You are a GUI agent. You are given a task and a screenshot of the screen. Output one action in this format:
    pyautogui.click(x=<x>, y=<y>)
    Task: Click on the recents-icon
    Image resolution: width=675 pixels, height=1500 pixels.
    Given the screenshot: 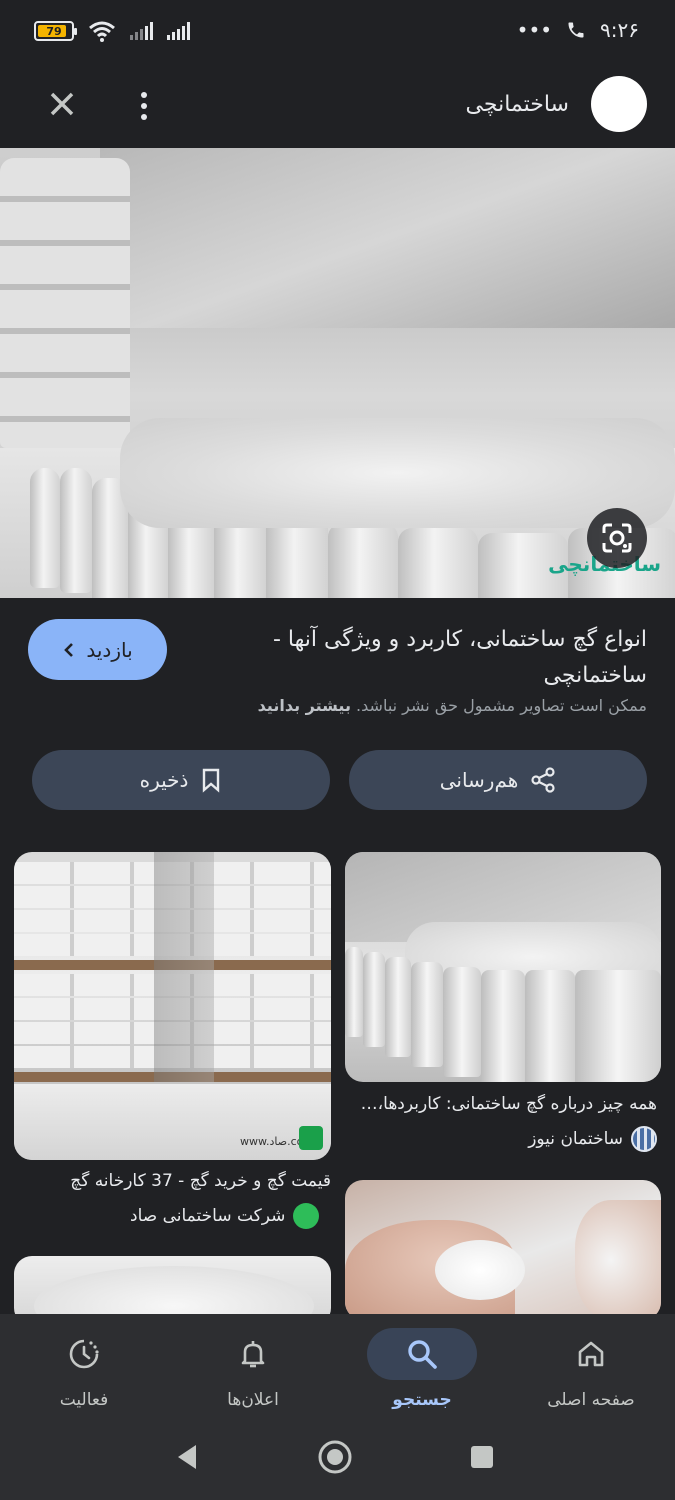 What is the action you would take?
    pyautogui.click(x=482, y=1457)
    